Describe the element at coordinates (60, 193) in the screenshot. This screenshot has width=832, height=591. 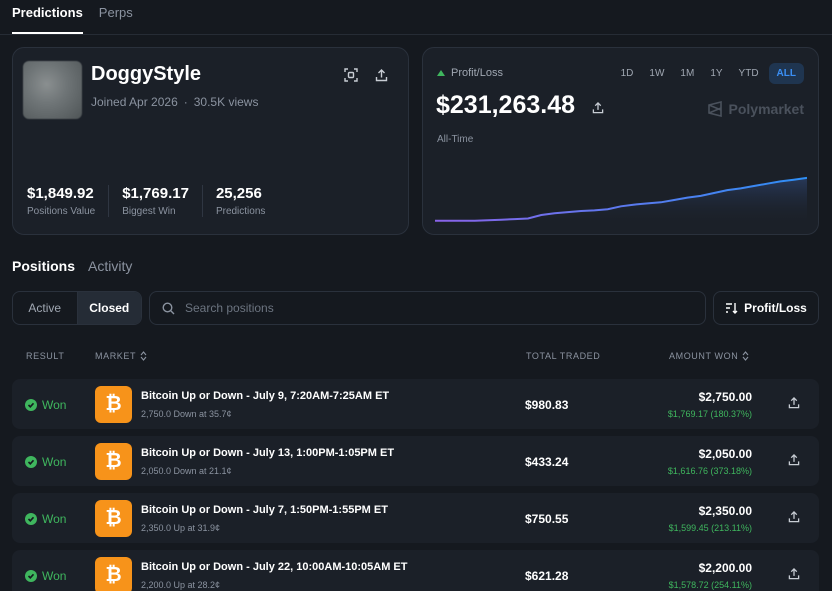
I see `stat-value: $1,849.92` at that location.